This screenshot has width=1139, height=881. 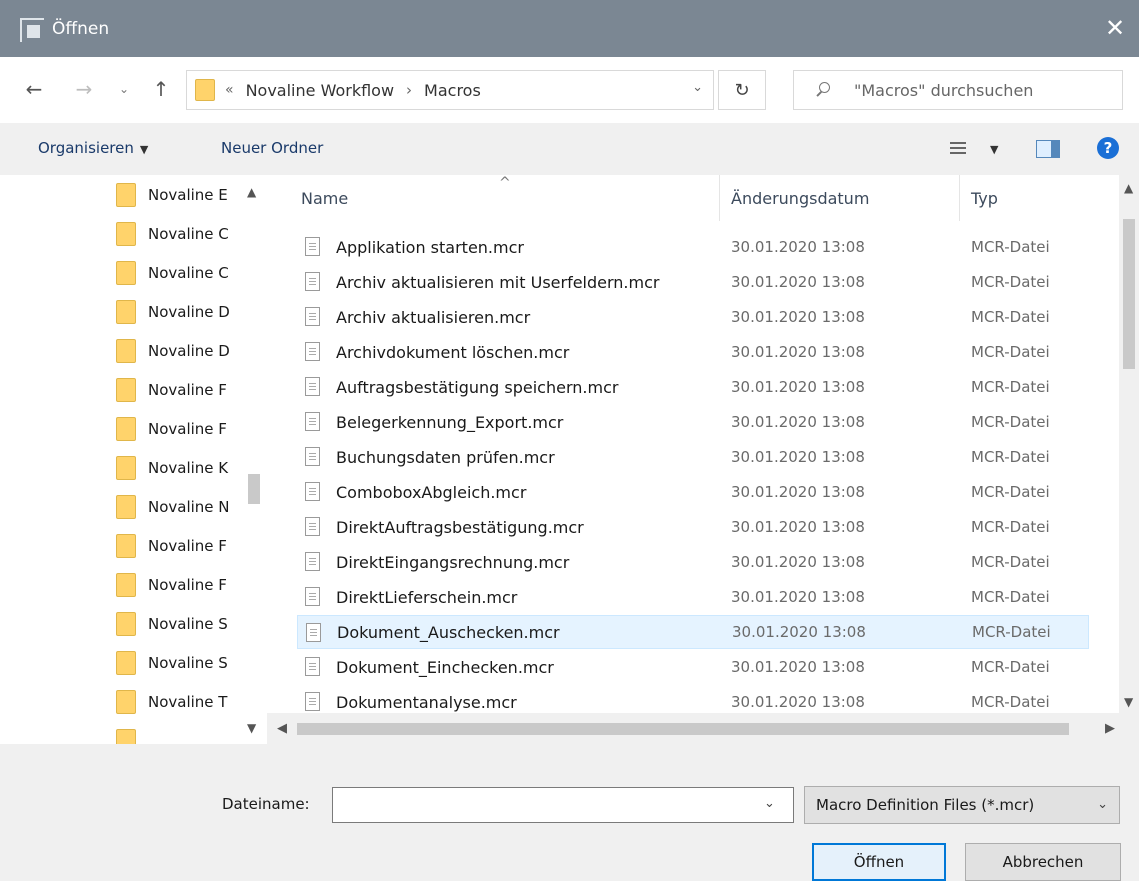 I want to click on new-folder-button: Neuer Ordner, so click(x=272, y=148).